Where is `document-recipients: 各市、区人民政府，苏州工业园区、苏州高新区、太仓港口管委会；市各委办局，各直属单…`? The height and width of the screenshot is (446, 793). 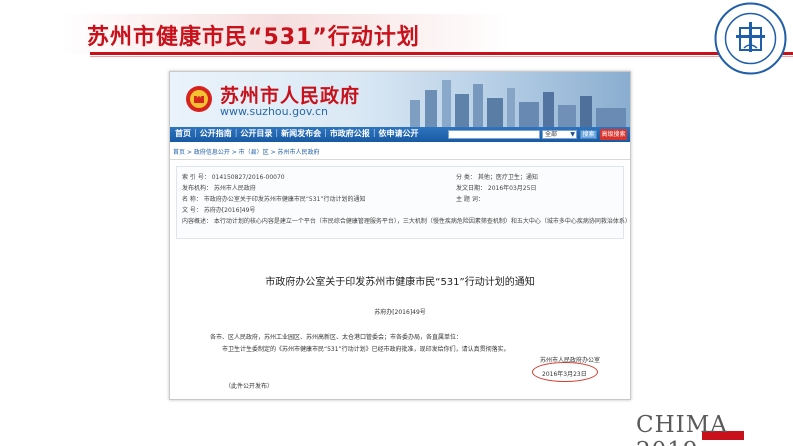
document-recipients: 各市、区人民政府，苏州工业园区、苏州高新区、太仓港口管委会；市各委办局，各直属单… is located at coordinates (336, 337).